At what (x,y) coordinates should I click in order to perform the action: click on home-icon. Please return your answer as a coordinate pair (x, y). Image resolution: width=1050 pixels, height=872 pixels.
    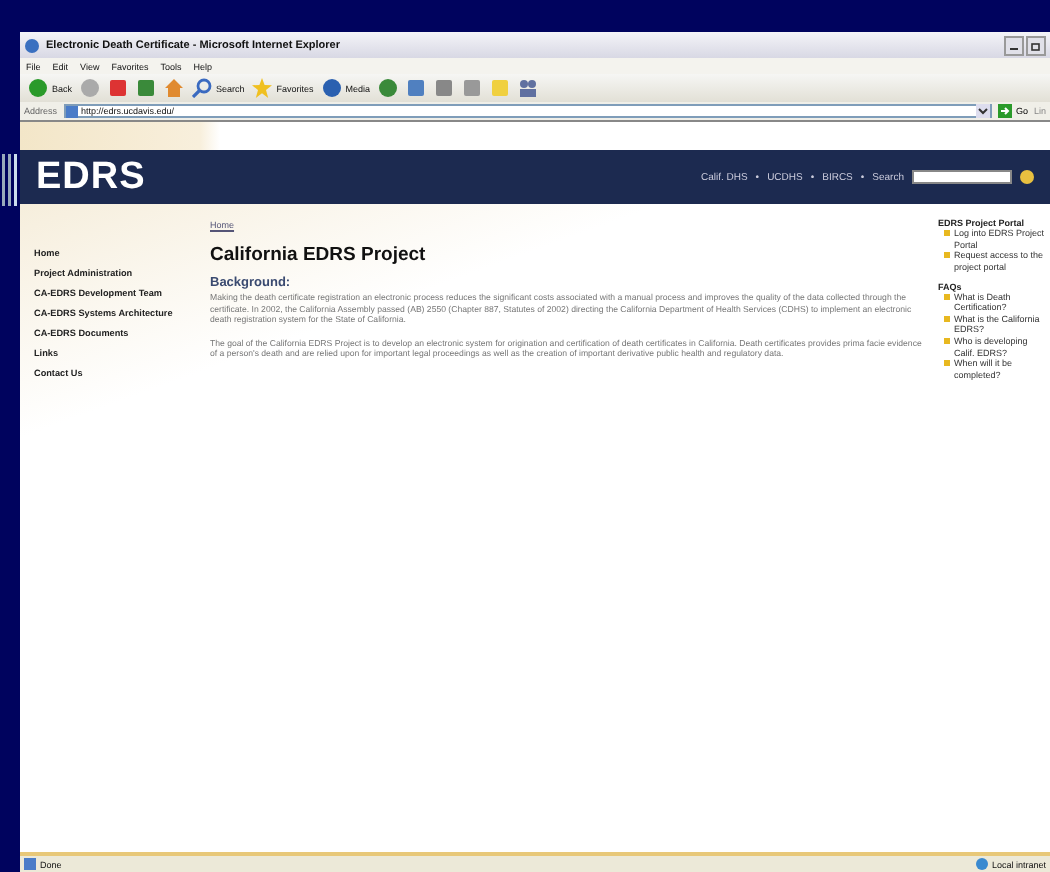
    Looking at the image, I should click on (174, 88).